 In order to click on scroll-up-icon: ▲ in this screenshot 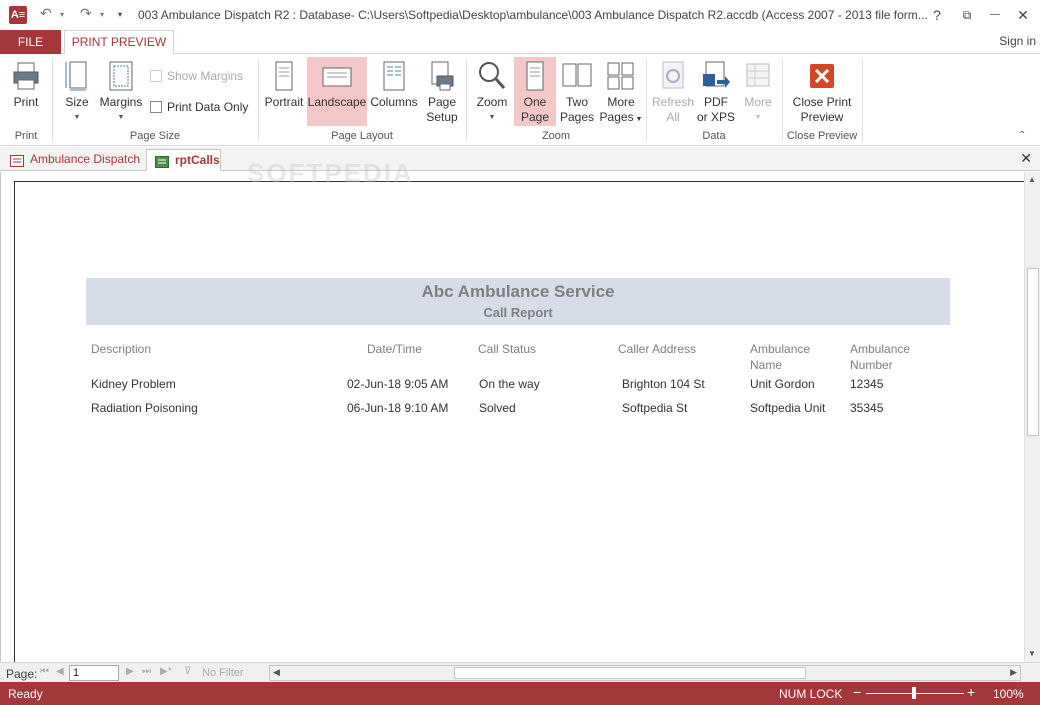, I will do `click(1032, 179)`.